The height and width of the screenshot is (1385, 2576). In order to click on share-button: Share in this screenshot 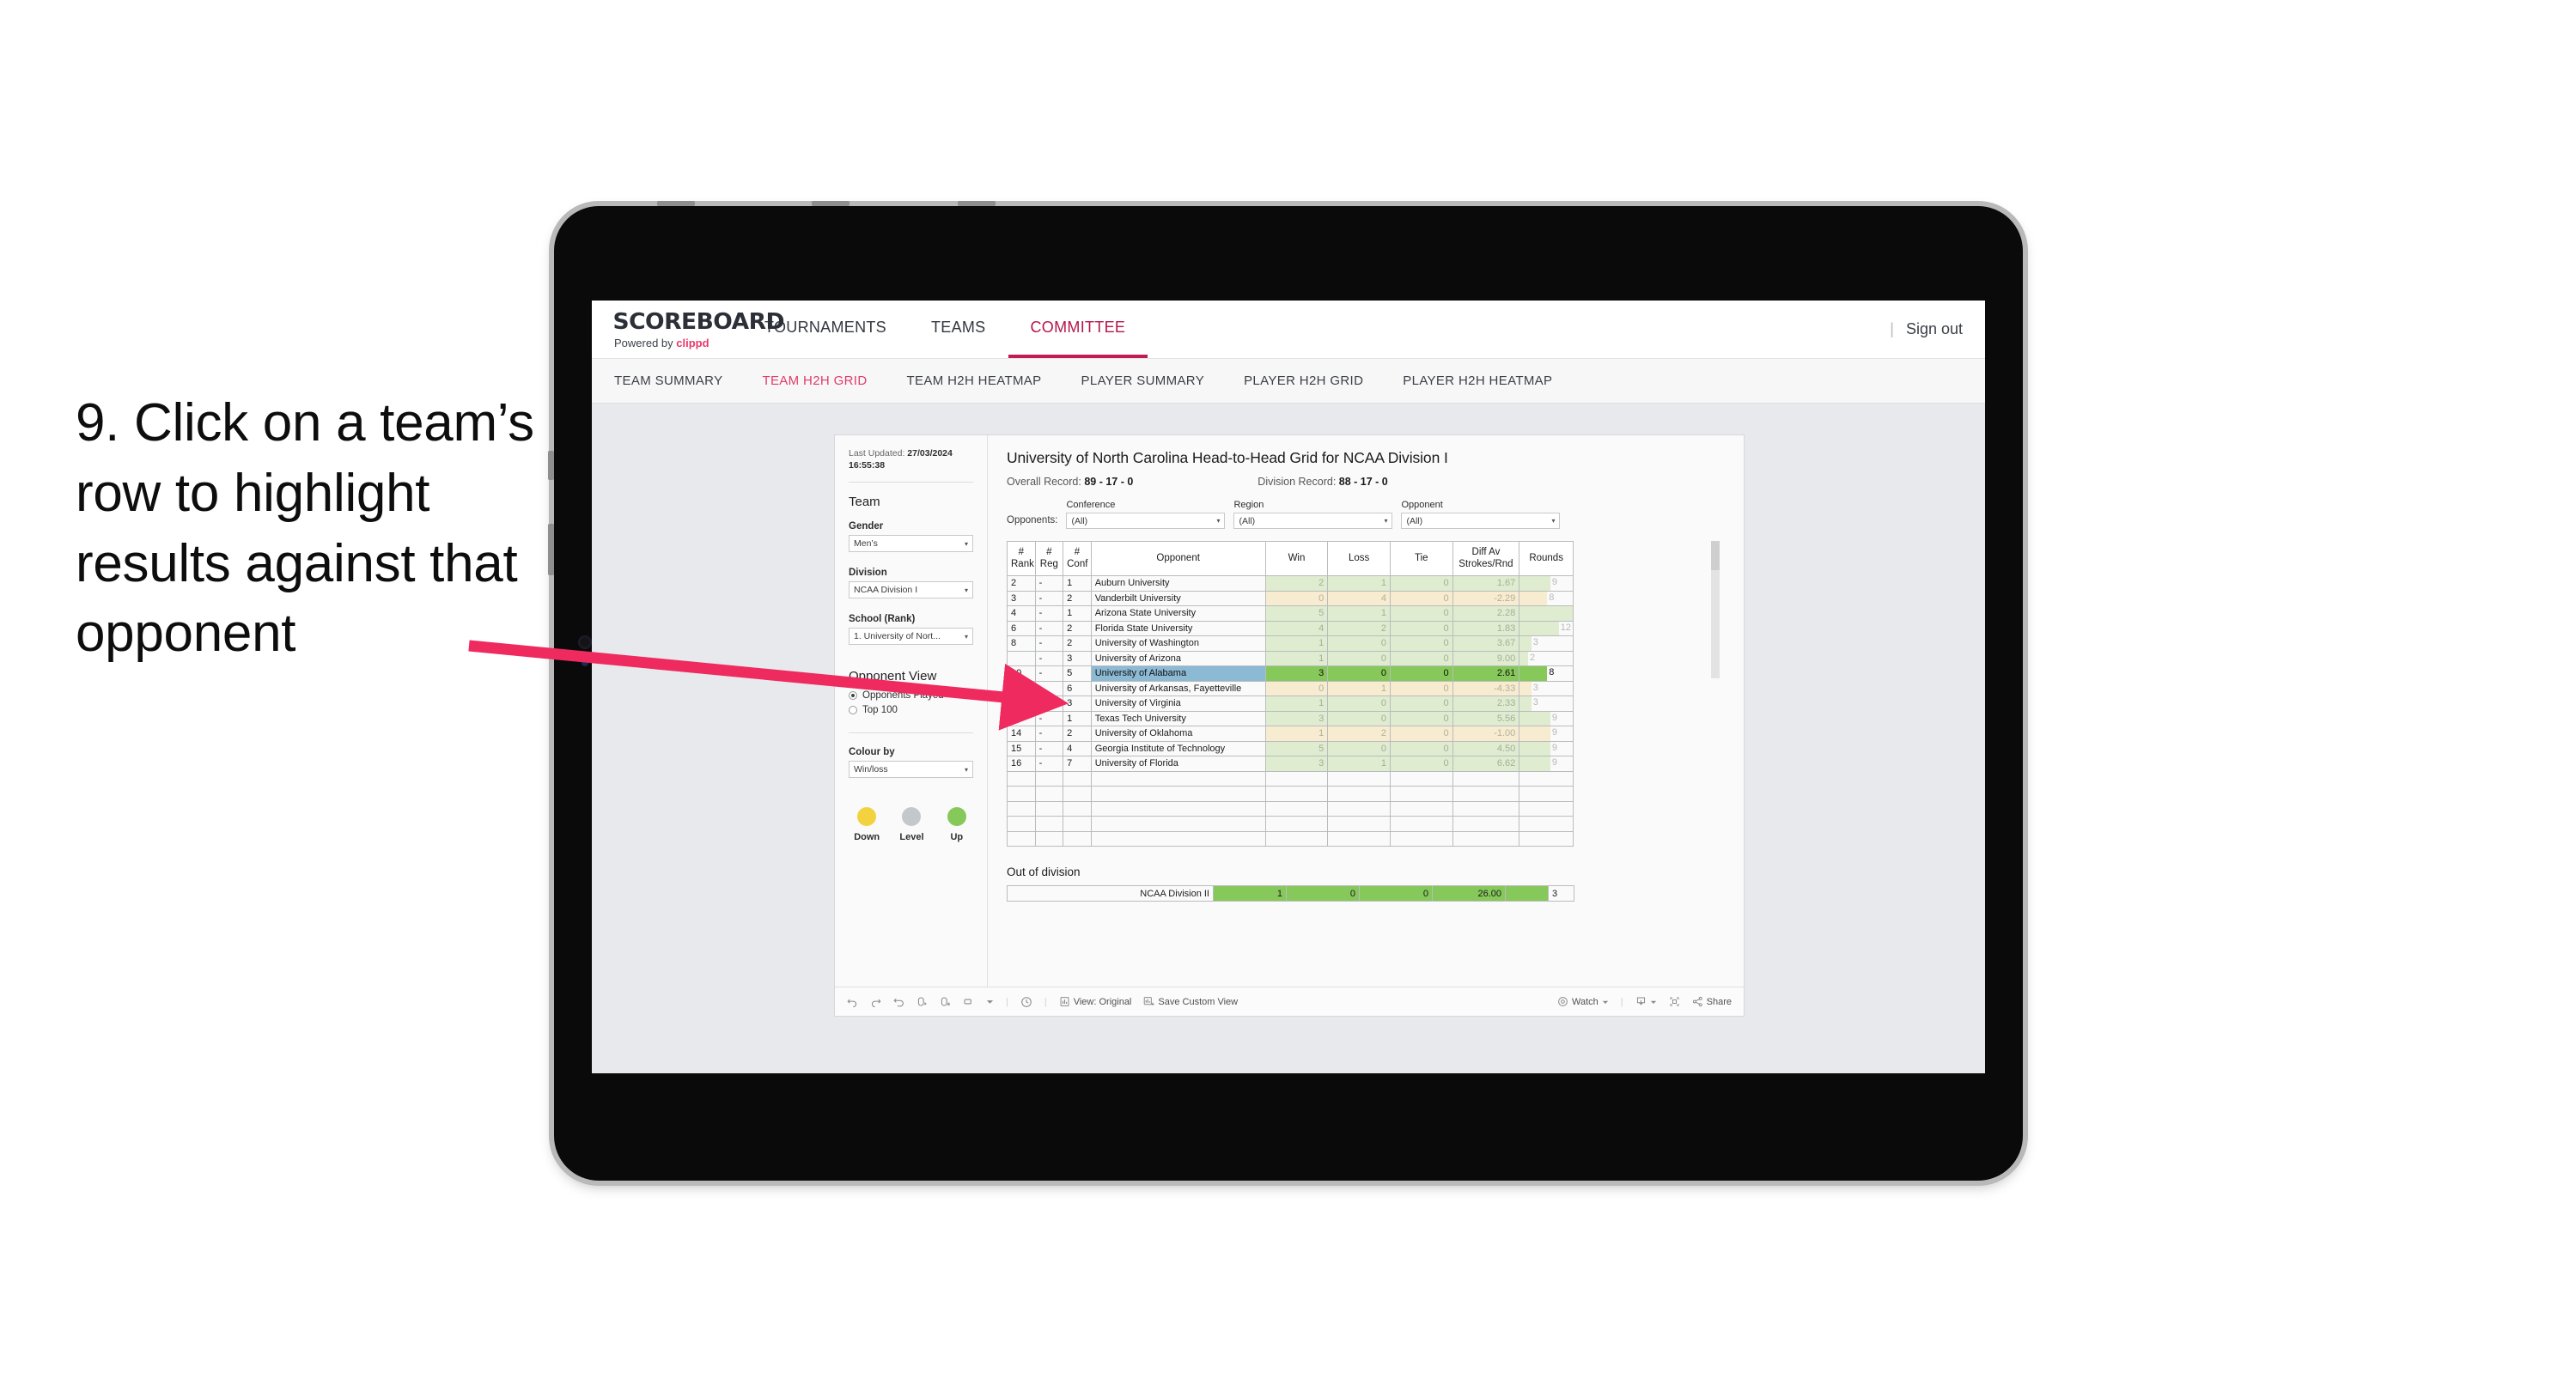, I will do `click(1712, 1001)`.